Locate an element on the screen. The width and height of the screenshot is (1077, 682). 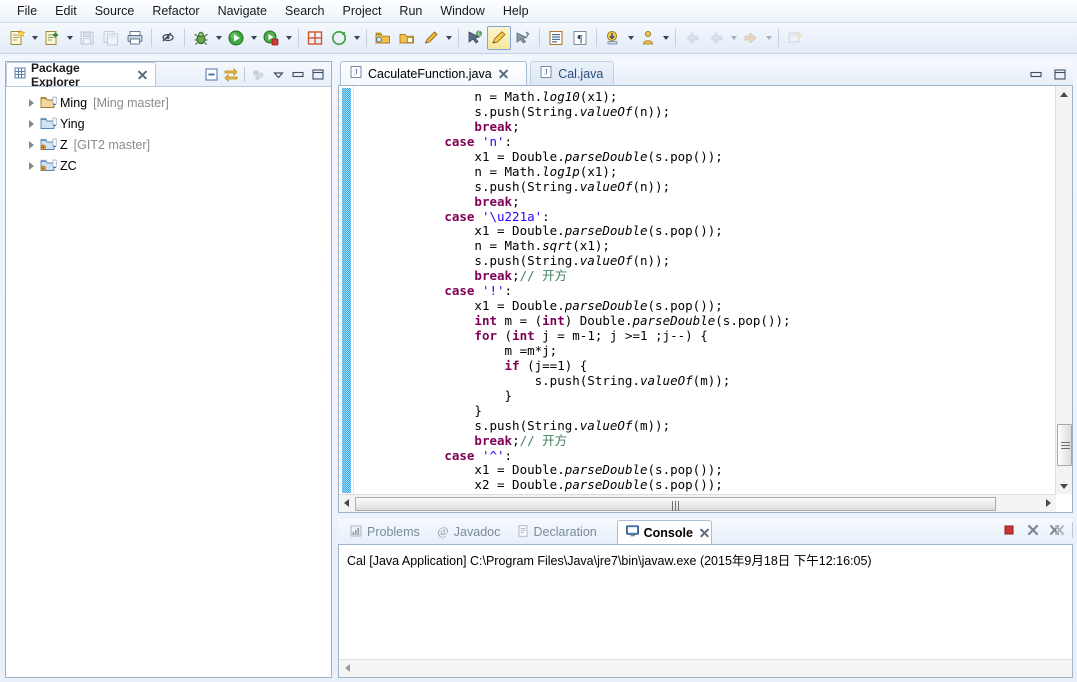
console-horizontal-scrollbar is located at coordinates (705, 668).